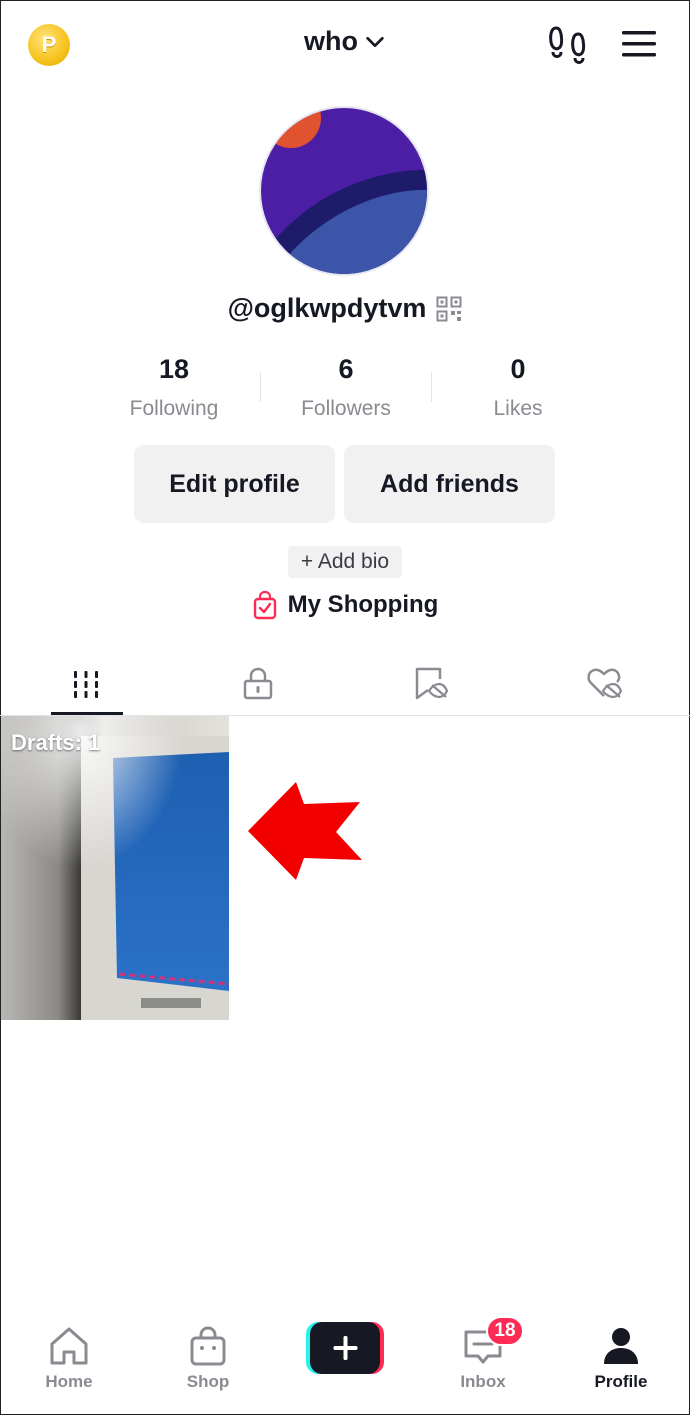 The height and width of the screenshot is (1415, 690). I want to click on nav-profile: Profile, so click(621, 1358).